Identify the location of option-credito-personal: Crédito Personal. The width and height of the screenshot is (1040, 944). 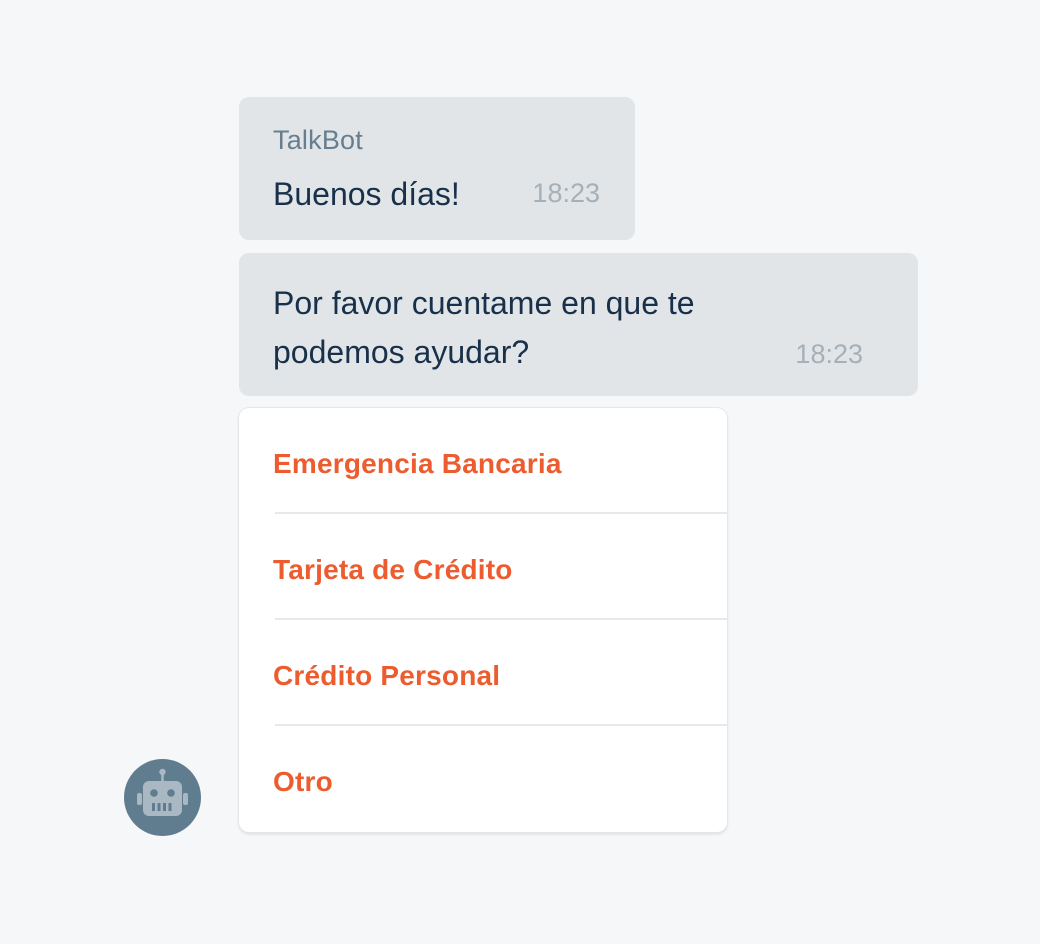
(483, 673).